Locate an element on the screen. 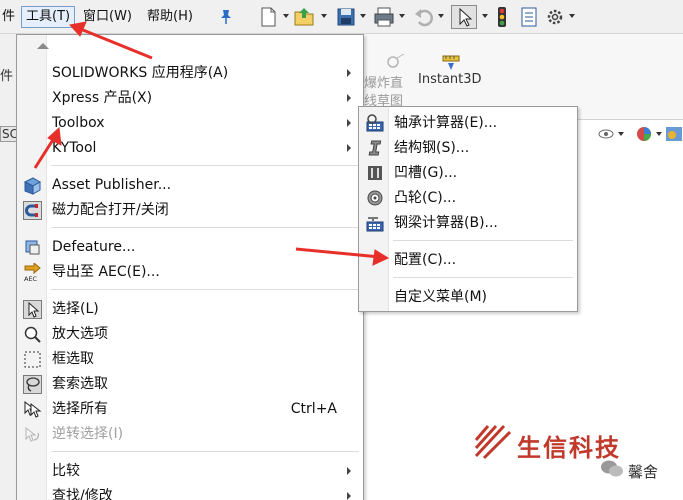 Image resolution: width=683 pixels, height=500 pixels. menu-item-select: 选择(L) is located at coordinates (190, 309).